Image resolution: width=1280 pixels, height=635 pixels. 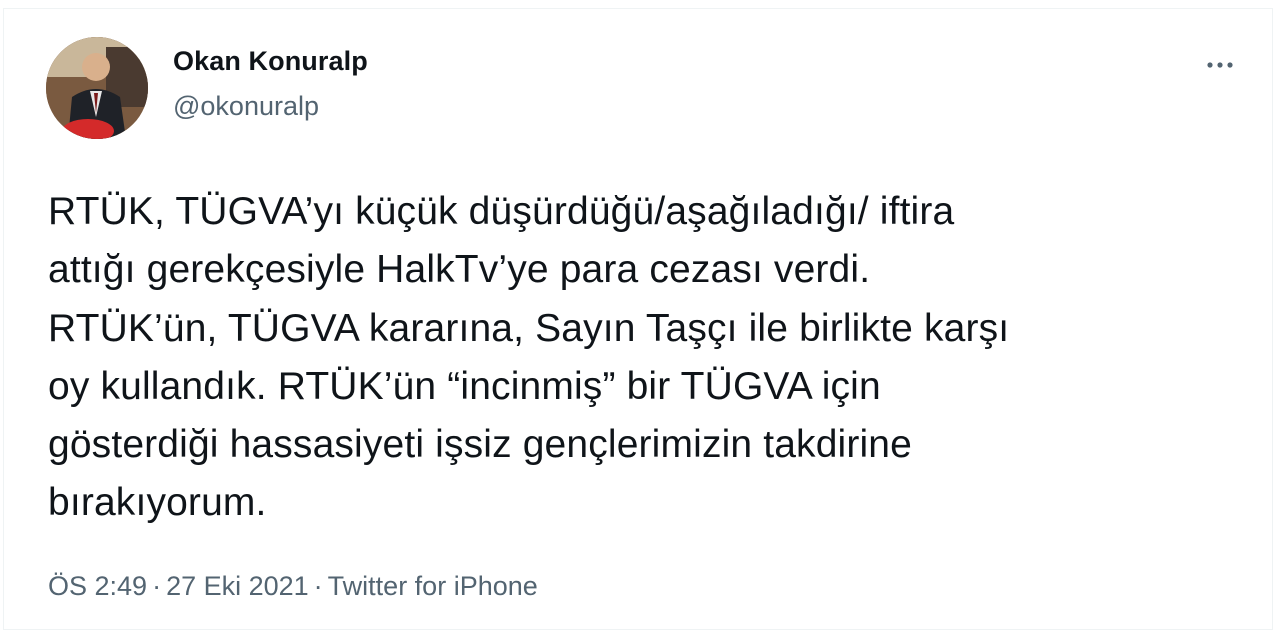 I want to click on author-display-name: Okan Konuralp, so click(x=270, y=61).